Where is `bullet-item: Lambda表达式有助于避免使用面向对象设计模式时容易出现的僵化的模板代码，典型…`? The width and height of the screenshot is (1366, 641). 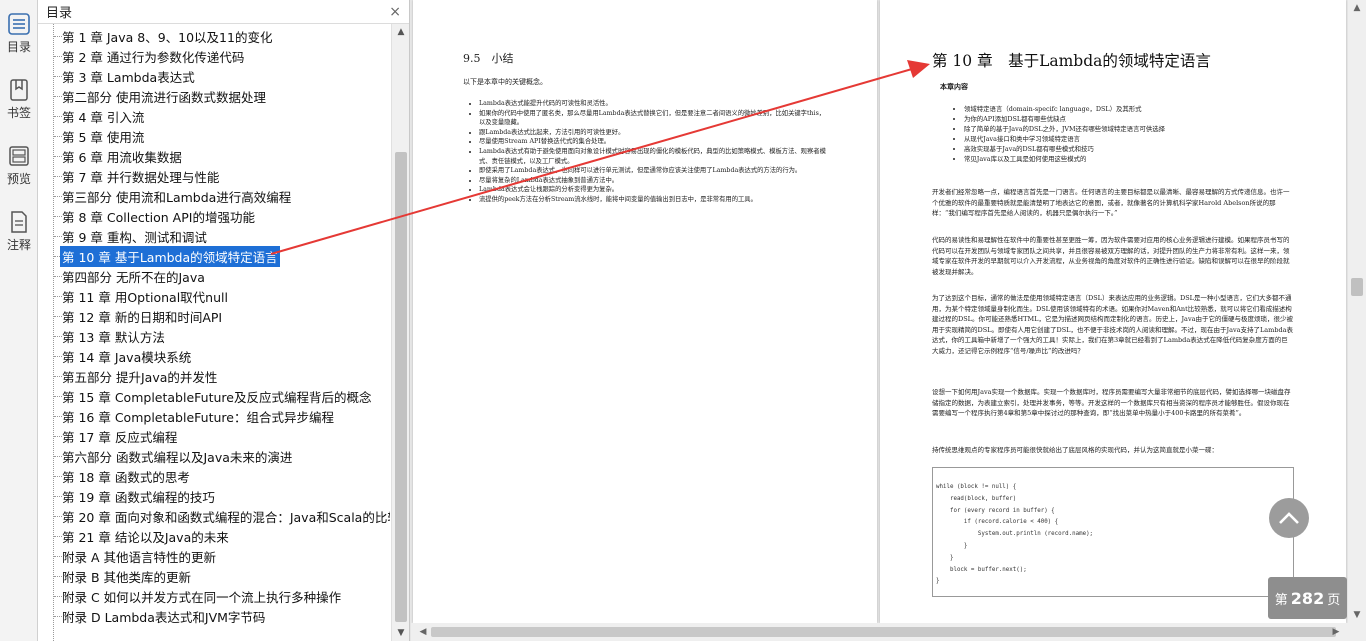 bullet-item: Lambda表达式有助于避免使用面向对象设计模式时容易出现的僵化的模板代码，典型… is located at coordinates (653, 156).